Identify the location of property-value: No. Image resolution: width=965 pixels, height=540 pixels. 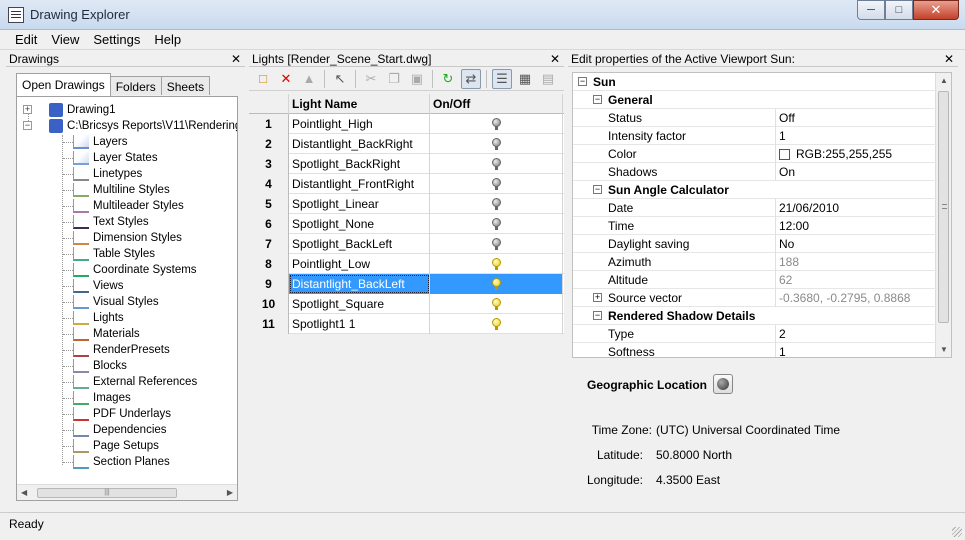
(786, 244).